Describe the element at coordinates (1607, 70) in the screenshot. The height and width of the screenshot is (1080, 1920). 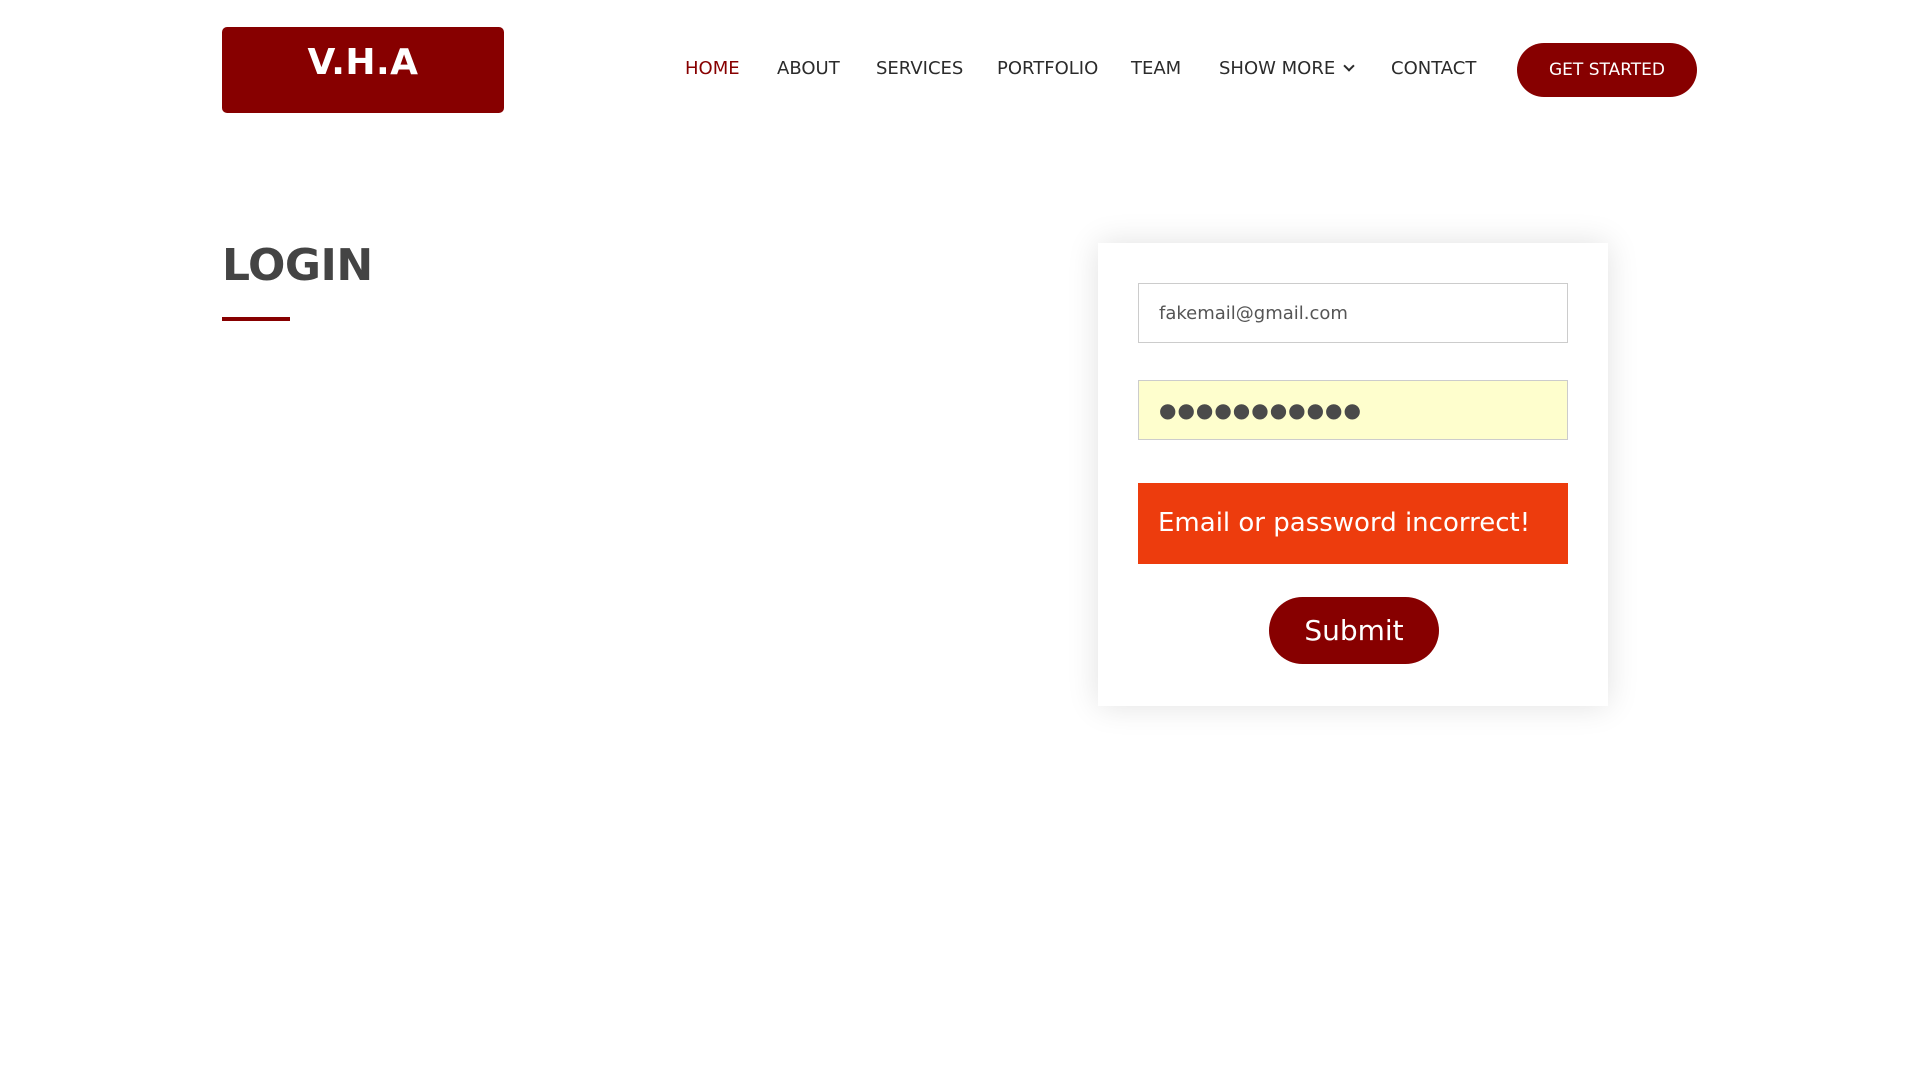
I see `get-started-button: GET STARTED` at that location.